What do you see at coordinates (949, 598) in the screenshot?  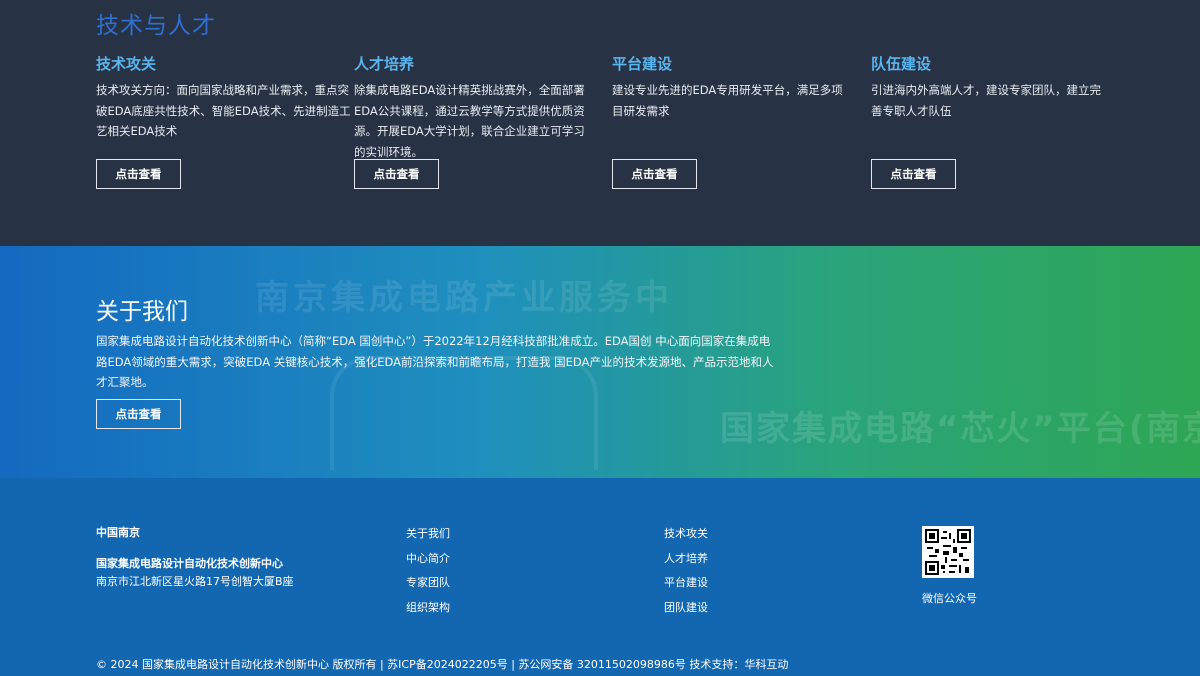 I see `qr-code-label: 微信公众号` at bounding box center [949, 598].